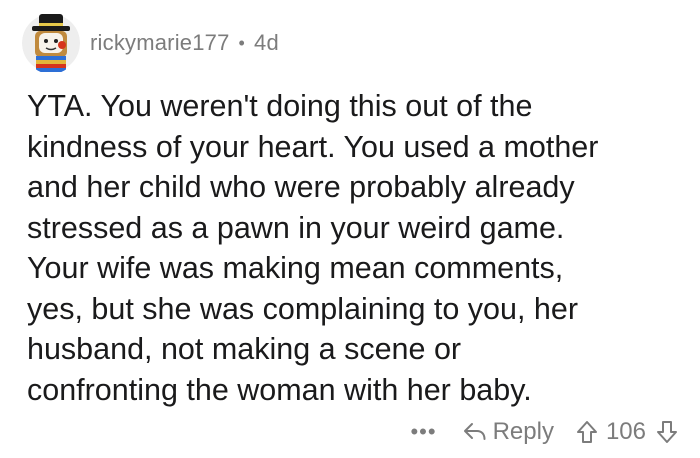 Image resolution: width=700 pixels, height=458 pixels. I want to click on avatar, so click(51, 43).